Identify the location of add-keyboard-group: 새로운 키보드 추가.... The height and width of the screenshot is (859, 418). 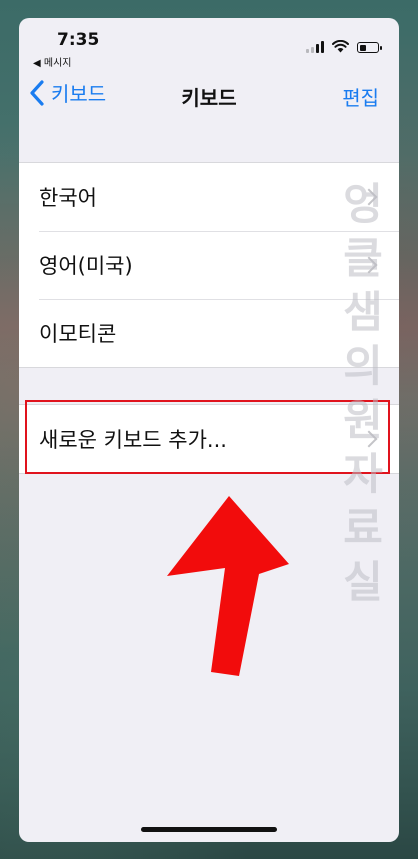
(209, 439).